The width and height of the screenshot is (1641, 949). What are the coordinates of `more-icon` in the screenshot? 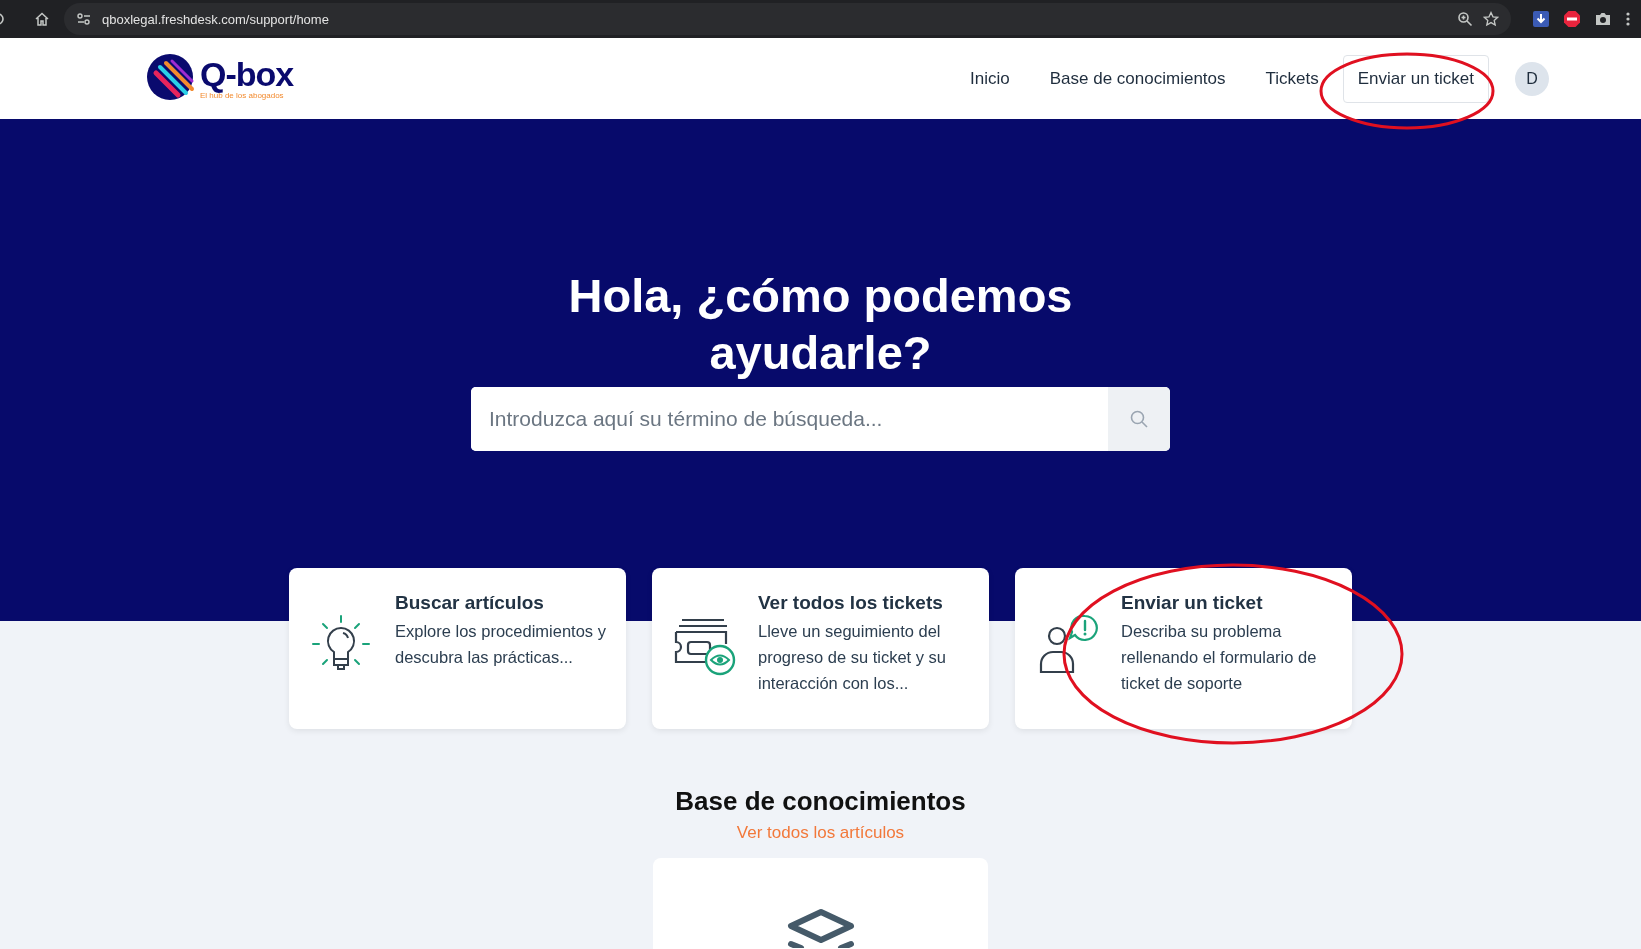 It's located at (1628, 19).